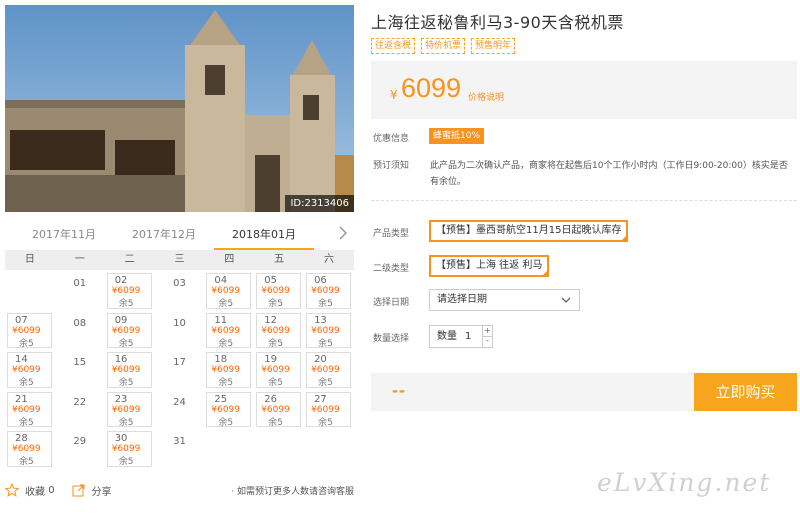 The width and height of the screenshot is (800, 518). I want to click on photo-id-label: ID:2313406, so click(319, 203).